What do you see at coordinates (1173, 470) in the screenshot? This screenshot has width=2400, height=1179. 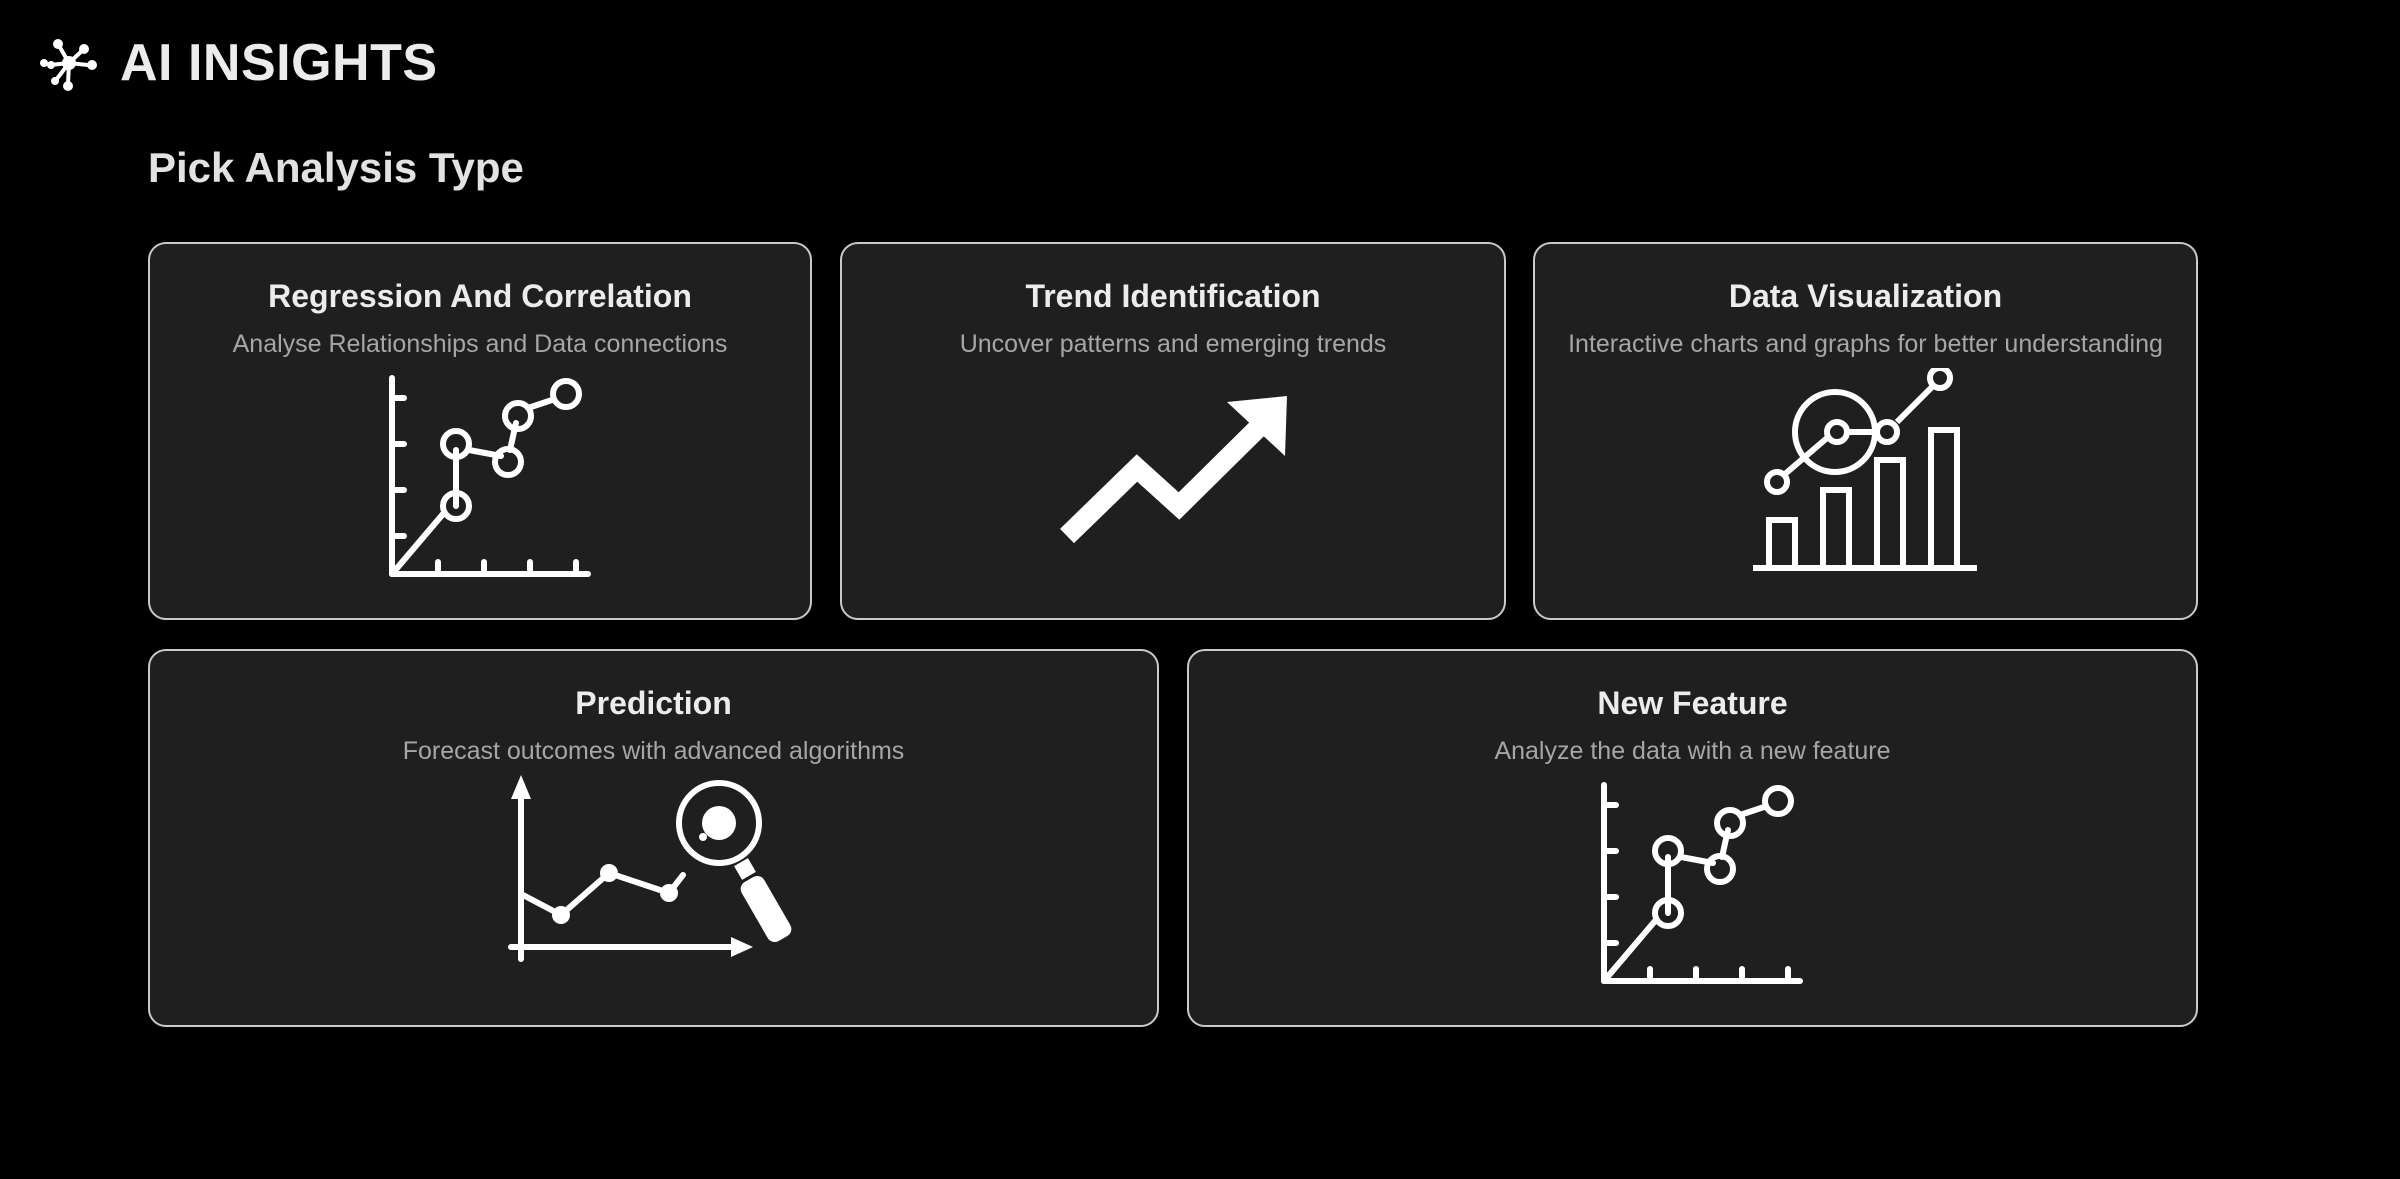 I see `trend-arrow-icon` at bounding box center [1173, 470].